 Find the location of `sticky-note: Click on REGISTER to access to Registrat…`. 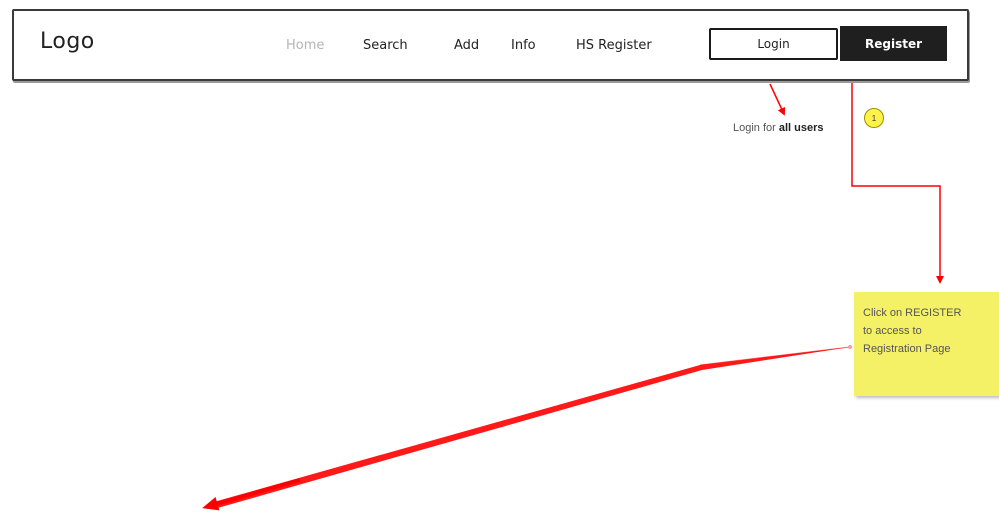

sticky-note: Click on REGISTER to access to Registrat… is located at coordinates (926, 344).